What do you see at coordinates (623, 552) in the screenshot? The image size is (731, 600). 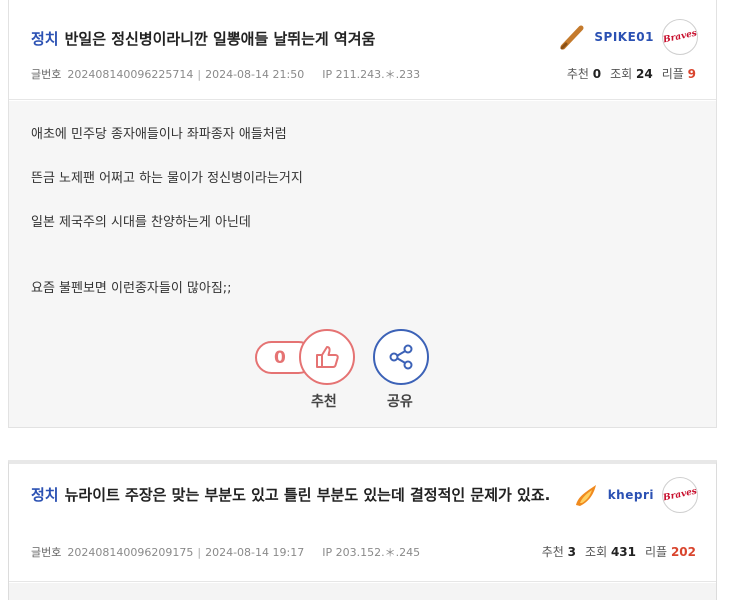 I see `view-count: 431` at bounding box center [623, 552].